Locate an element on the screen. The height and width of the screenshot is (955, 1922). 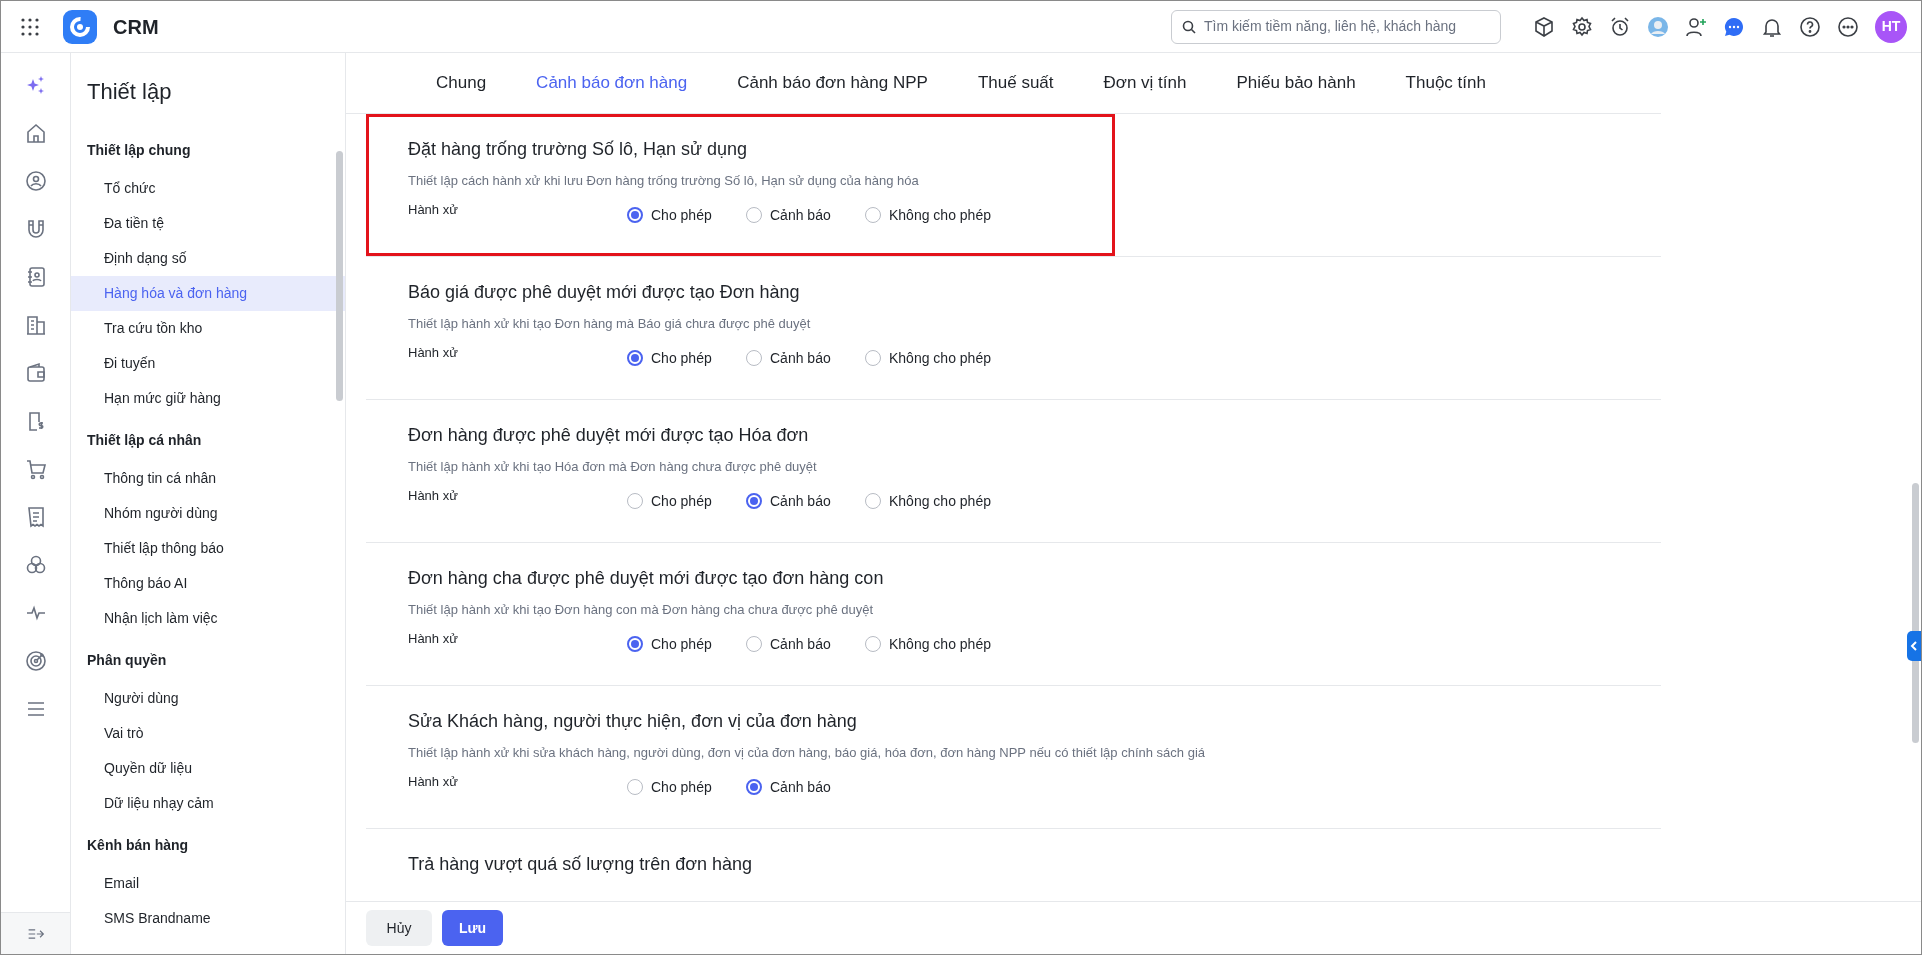
tab: Chung is located at coordinates (461, 83).